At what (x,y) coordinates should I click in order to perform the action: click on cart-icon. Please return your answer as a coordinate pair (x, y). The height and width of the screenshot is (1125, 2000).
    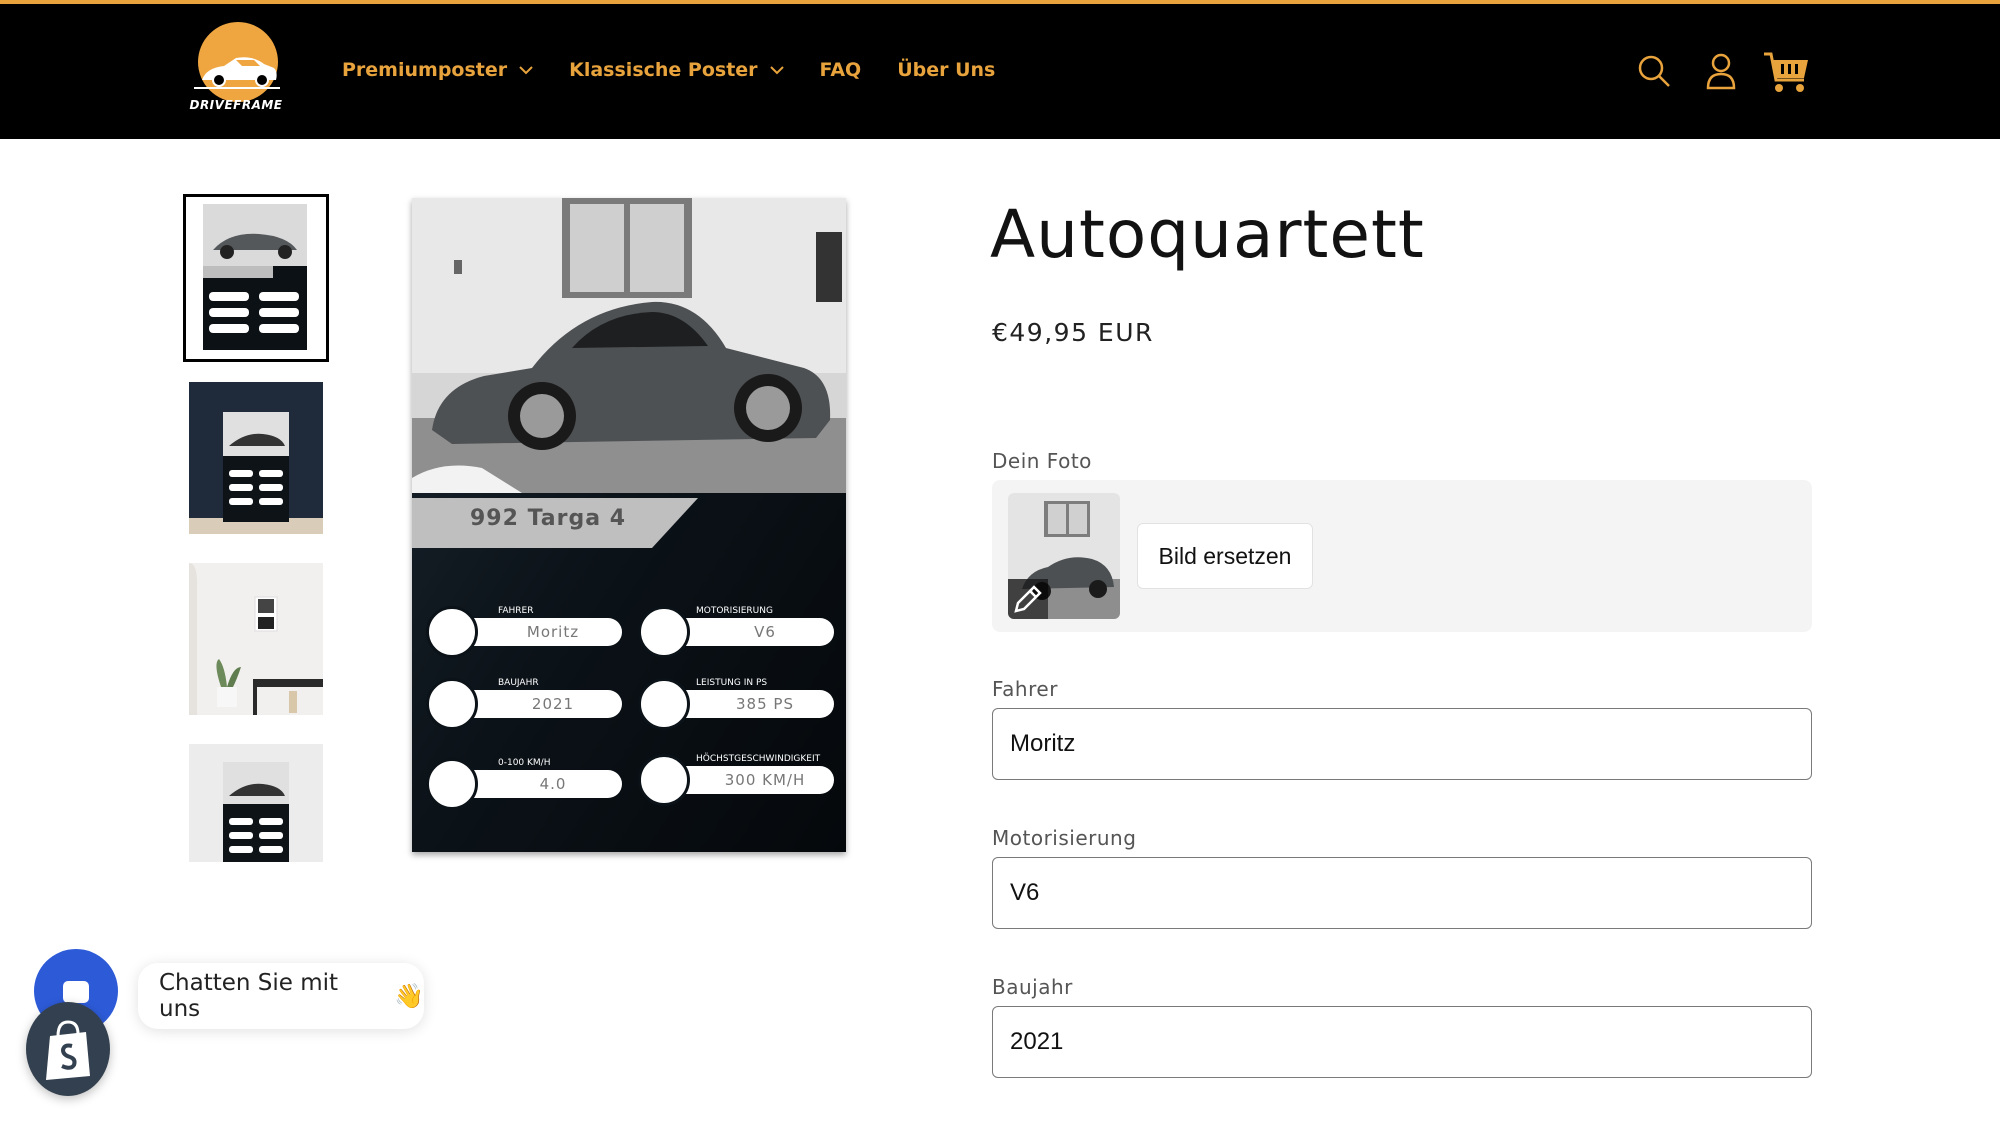
    Looking at the image, I should click on (1786, 72).